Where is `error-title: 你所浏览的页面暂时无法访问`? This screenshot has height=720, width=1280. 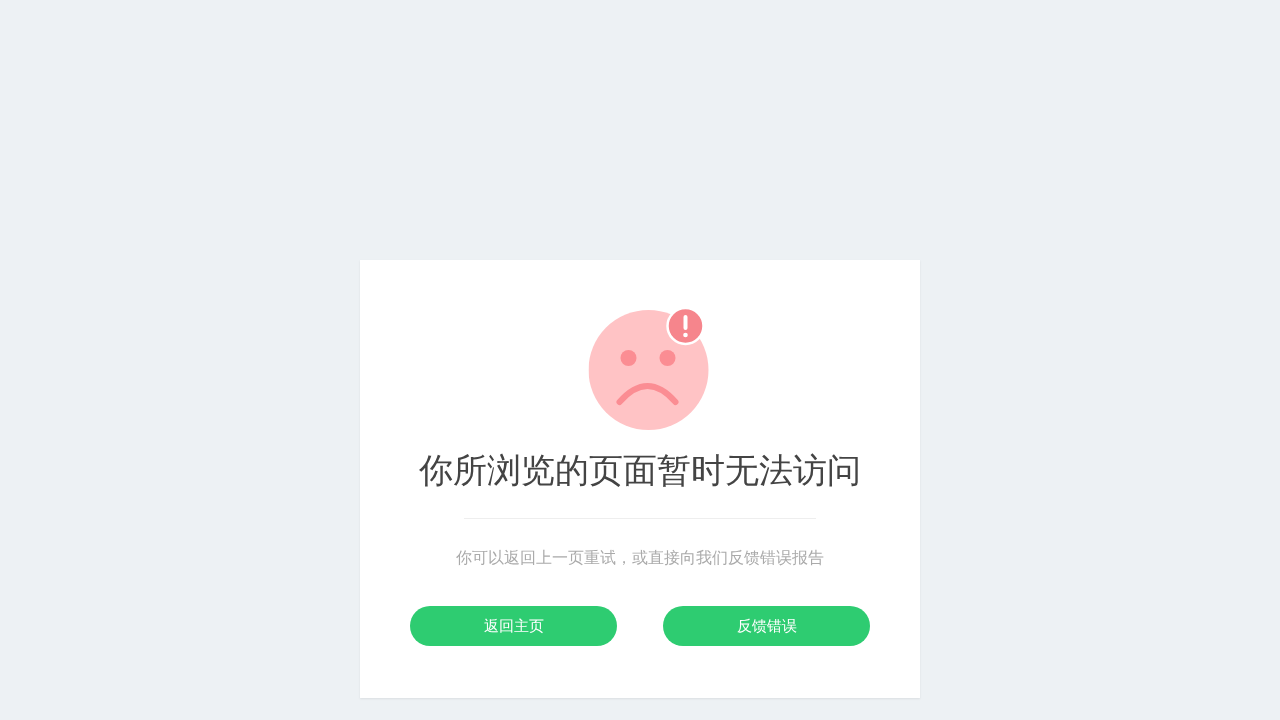
error-title: 你所浏览的页面暂时无法访问 is located at coordinates (640, 470).